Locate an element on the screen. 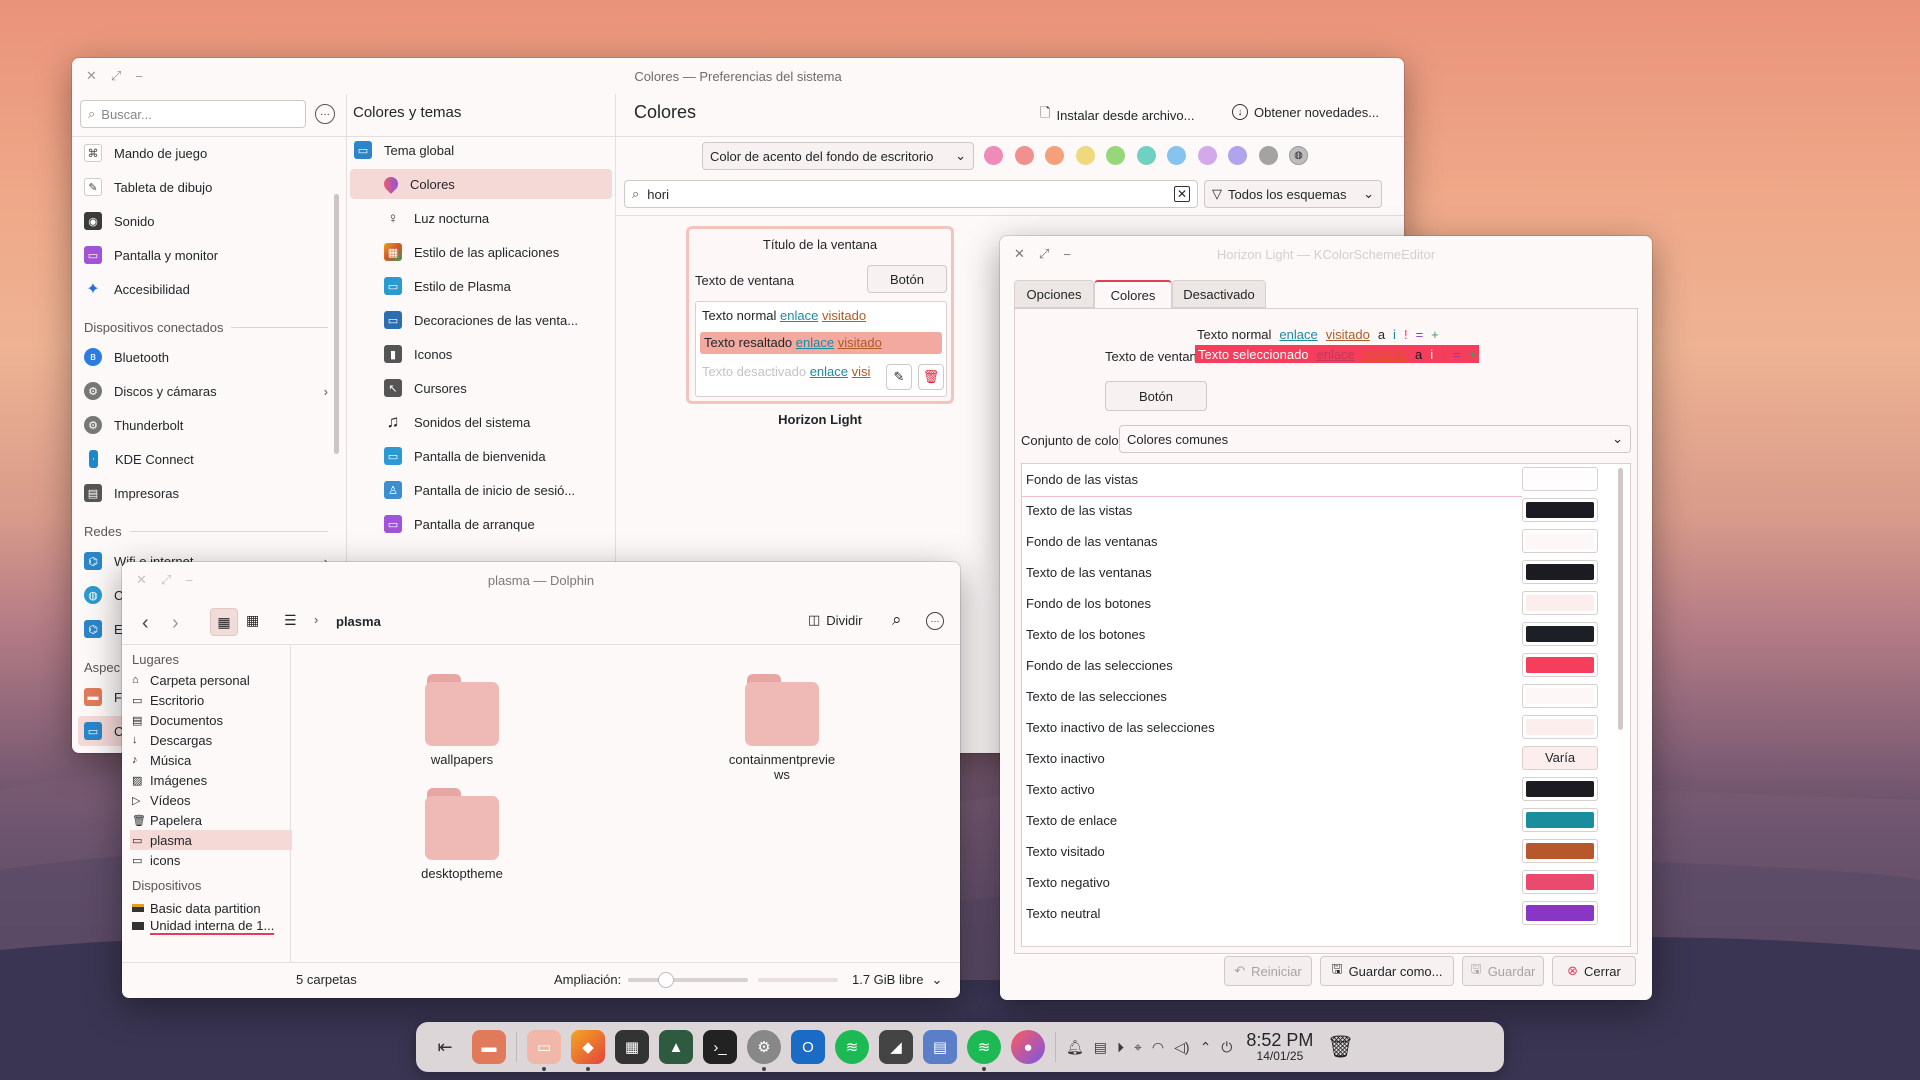  app-launcher-icon: ▬ is located at coordinates (489, 1047).